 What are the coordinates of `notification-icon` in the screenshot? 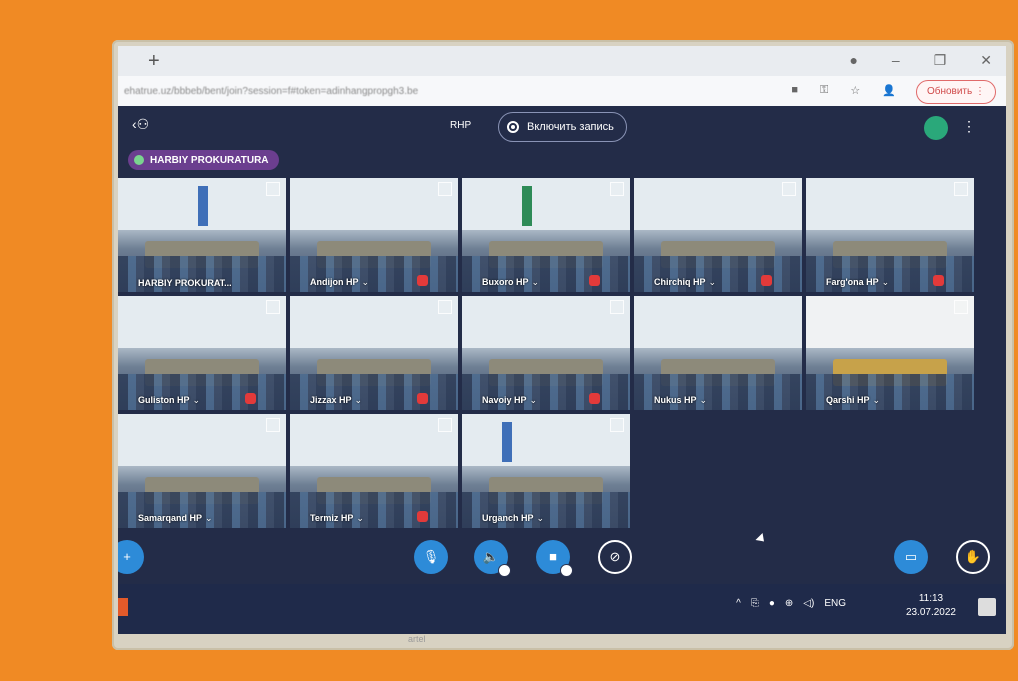 It's located at (987, 607).